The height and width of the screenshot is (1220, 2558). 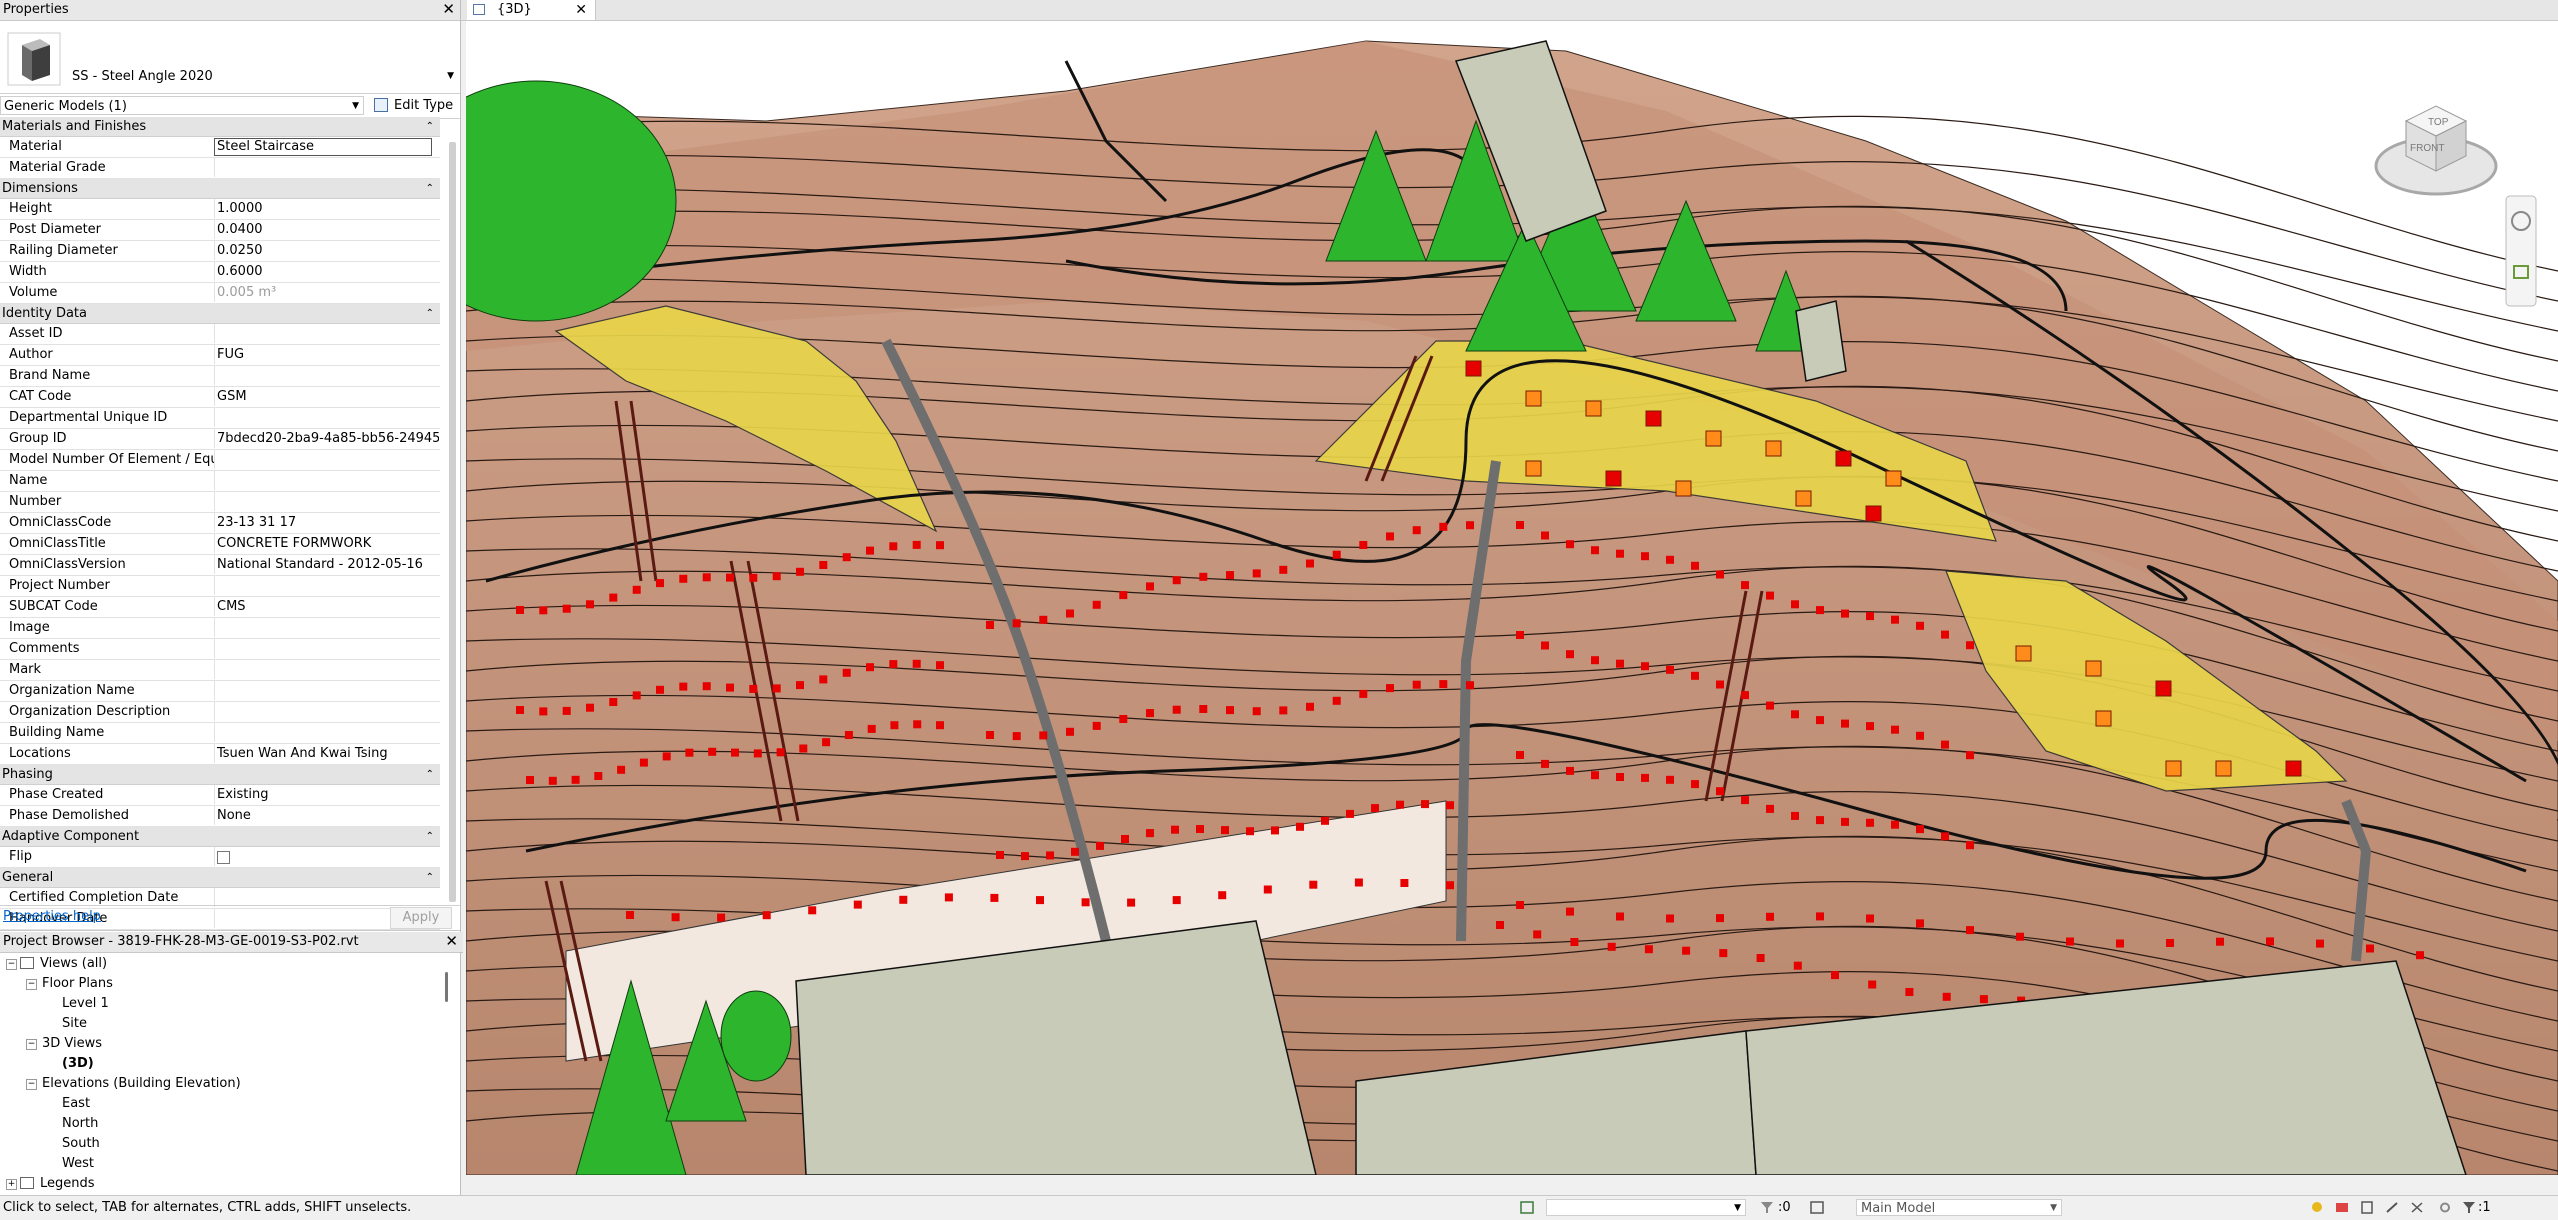 What do you see at coordinates (450, 76) in the screenshot?
I see `chevron-down-icon: ▼` at bounding box center [450, 76].